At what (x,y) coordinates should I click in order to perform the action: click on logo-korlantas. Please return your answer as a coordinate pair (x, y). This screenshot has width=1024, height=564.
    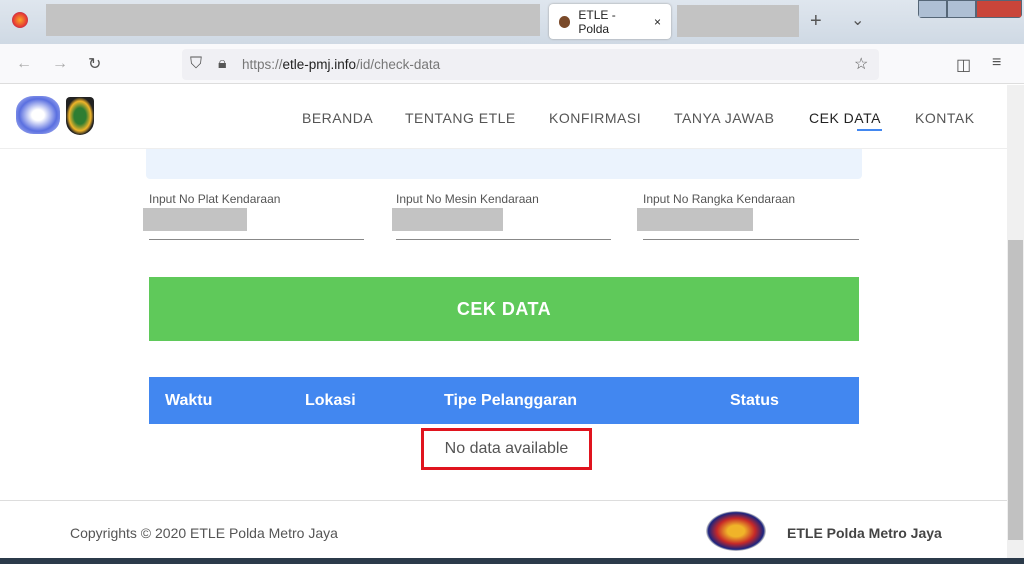
    Looking at the image, I should click on (38, 115).